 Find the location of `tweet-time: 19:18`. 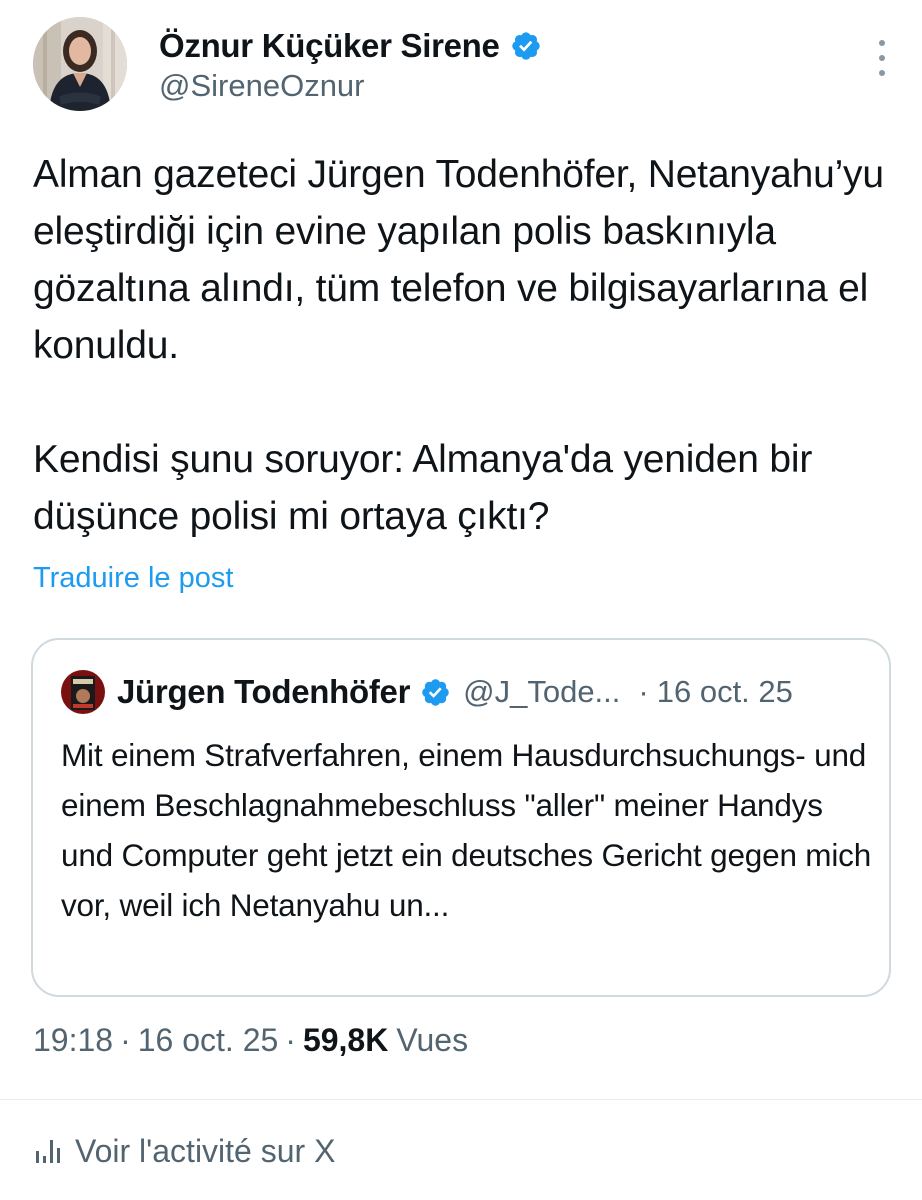

tweet-time: 19:18 is located at coordinates (73, 1040).